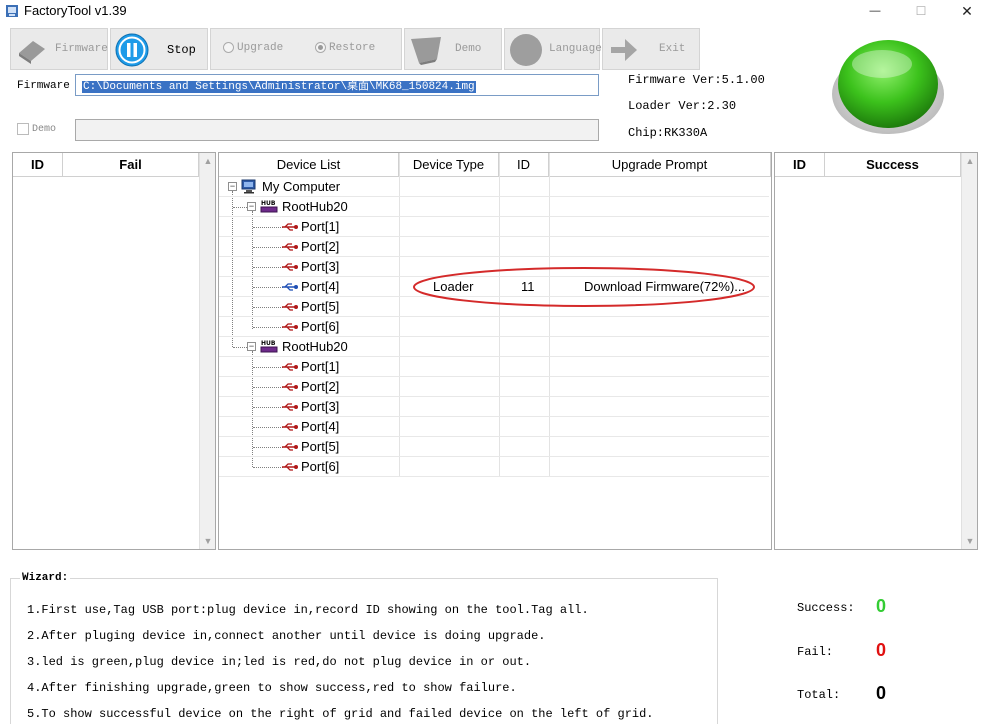 The width and height of the screenshot is (994, 724). Describe the element at coordinates (45, 578) in the screenshot. I see `wizard-title: Wizard:` at that location.